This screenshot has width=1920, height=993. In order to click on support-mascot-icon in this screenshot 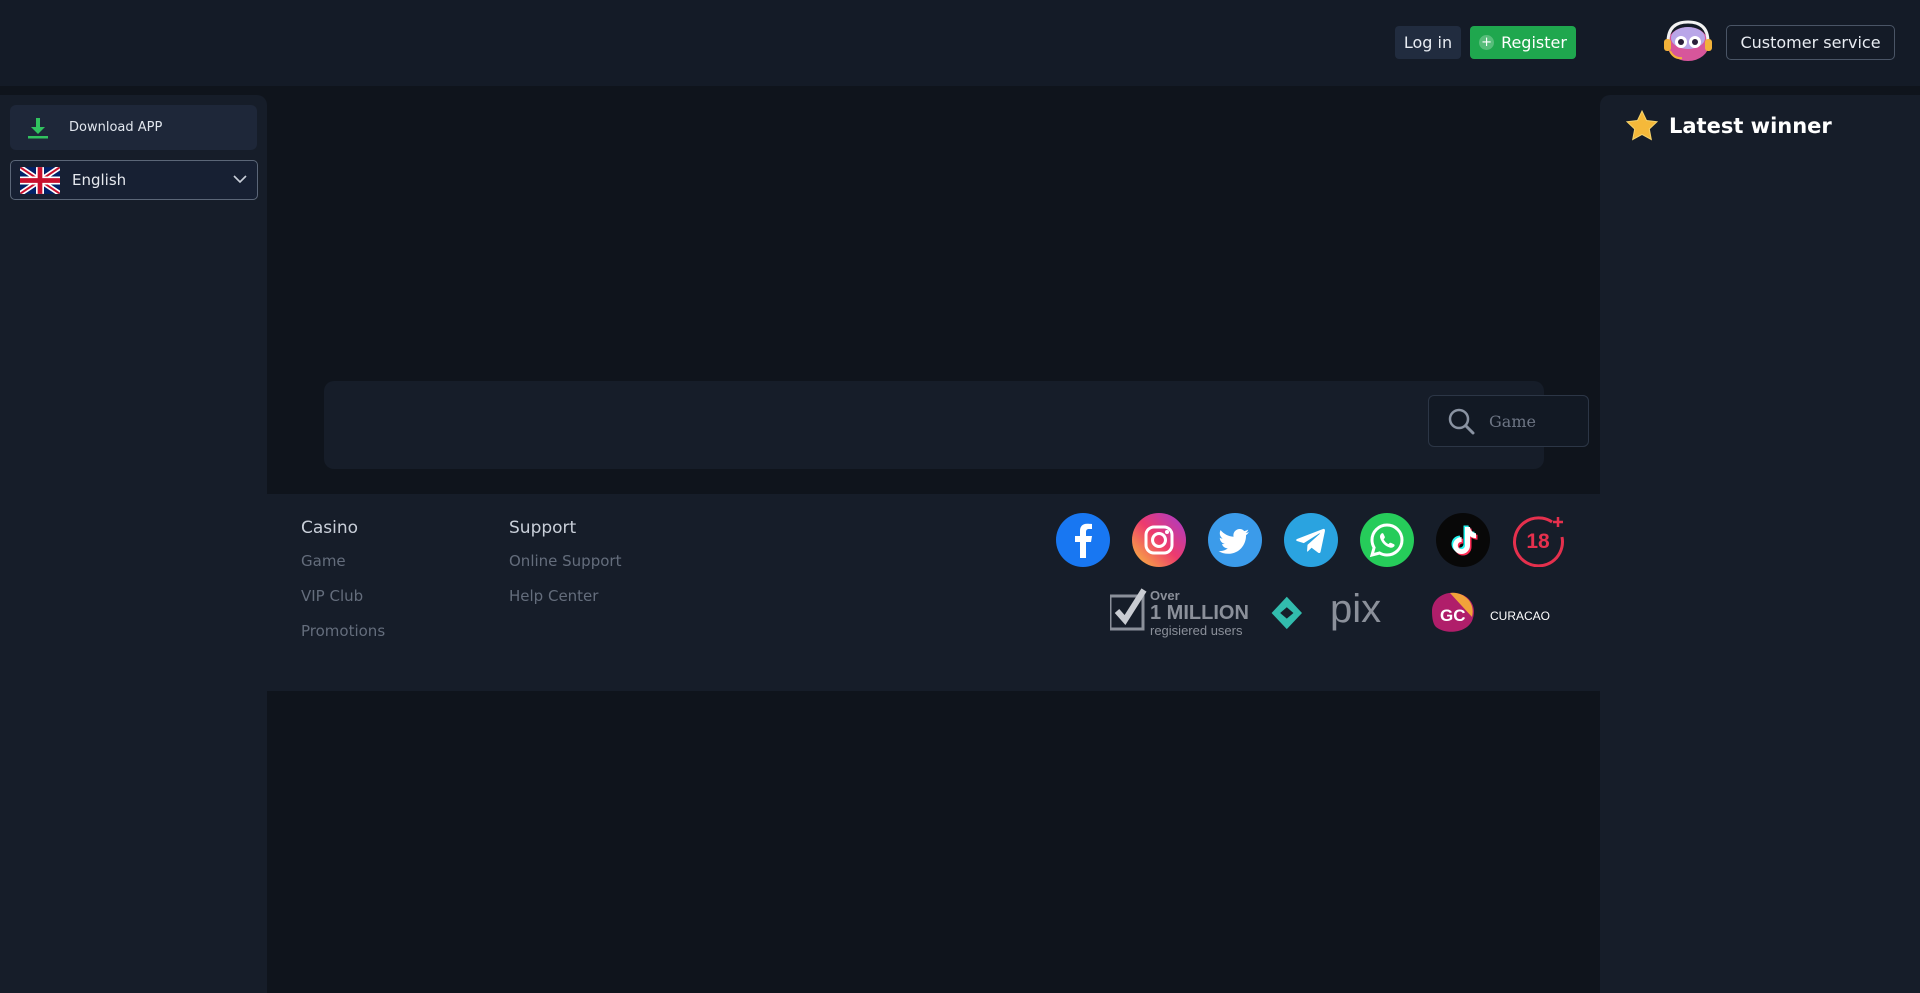, I will do `click(1688, 41)`.